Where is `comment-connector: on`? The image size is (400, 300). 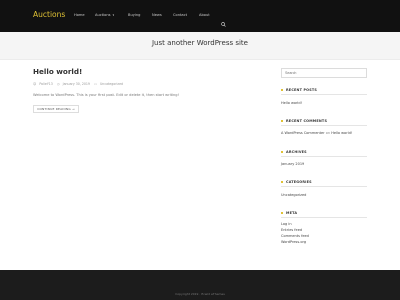
comment-connector: on is located at coordinates (328, 133).